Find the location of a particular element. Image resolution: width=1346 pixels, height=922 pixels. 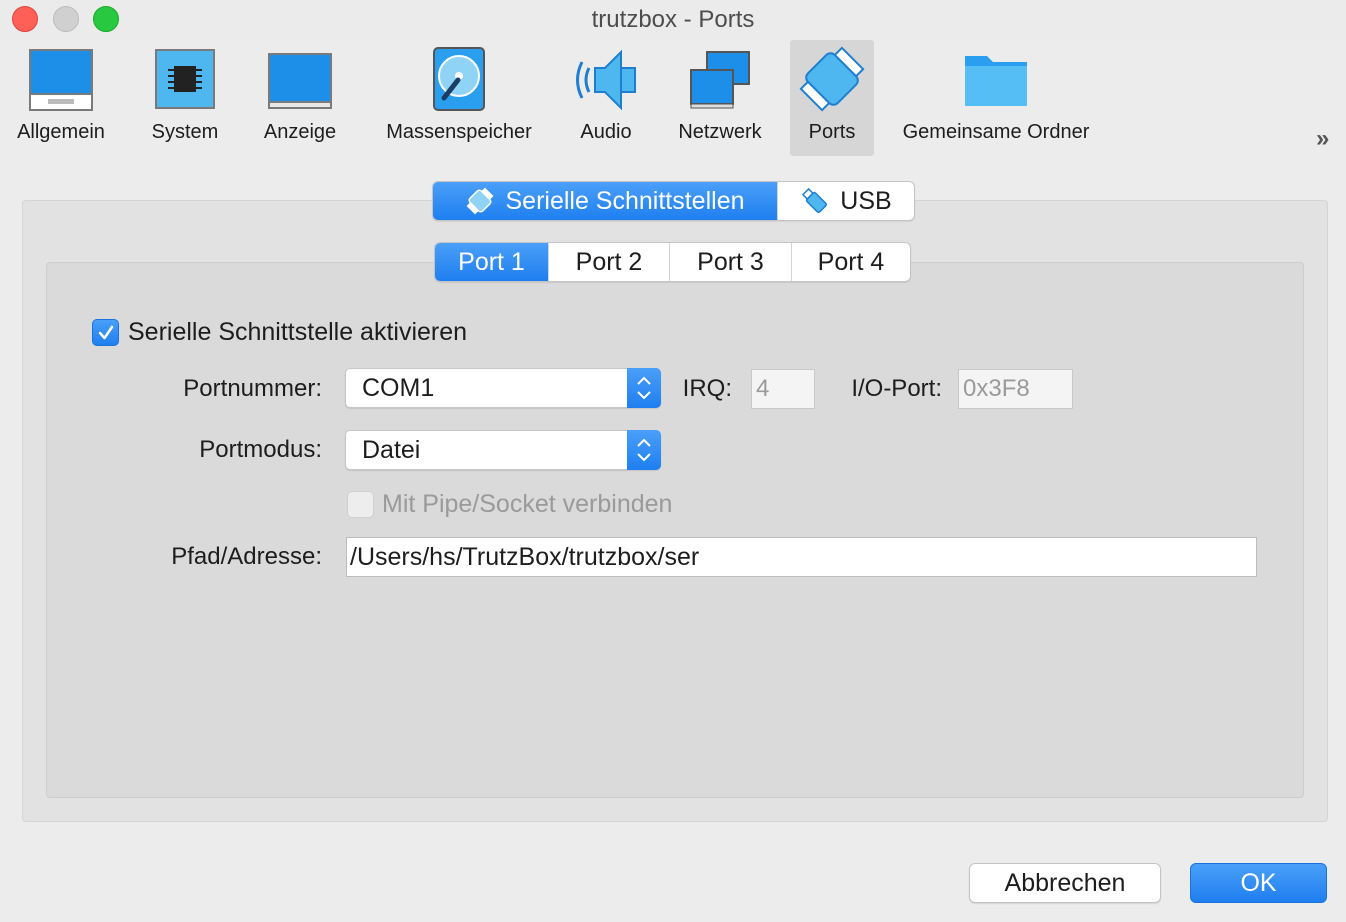

toolbar-item-audio: Audio is located at coordinates (606, 98).